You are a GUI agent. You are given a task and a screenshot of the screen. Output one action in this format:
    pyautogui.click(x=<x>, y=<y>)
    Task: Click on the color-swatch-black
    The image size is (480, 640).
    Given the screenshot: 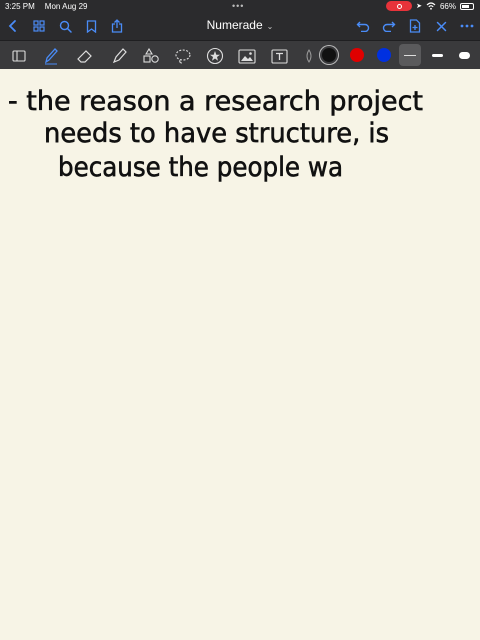 What is the action you would take?
    pyautogui.click(x=329, y=55)
    